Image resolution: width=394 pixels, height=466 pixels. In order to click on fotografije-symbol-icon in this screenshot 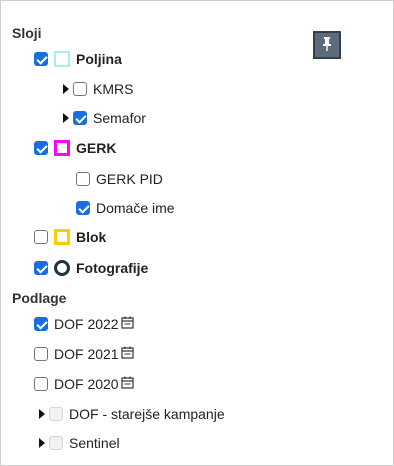, I will do `click(62, 268)`.